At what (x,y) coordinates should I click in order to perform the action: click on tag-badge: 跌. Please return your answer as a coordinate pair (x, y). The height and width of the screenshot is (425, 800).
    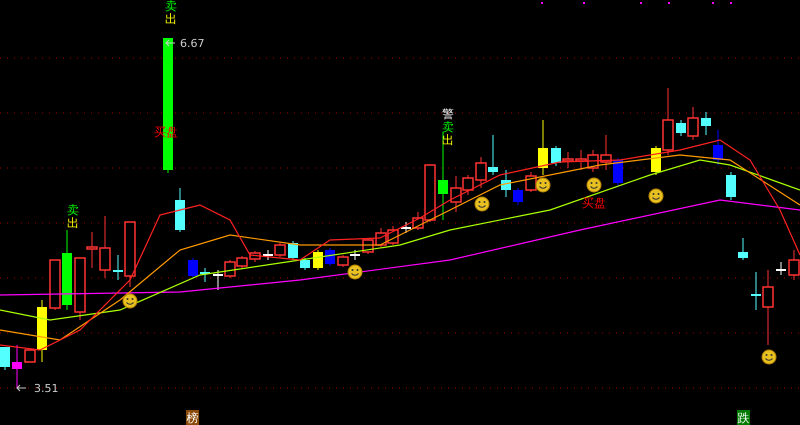
    Looking at the image, I should click on (743, 417).